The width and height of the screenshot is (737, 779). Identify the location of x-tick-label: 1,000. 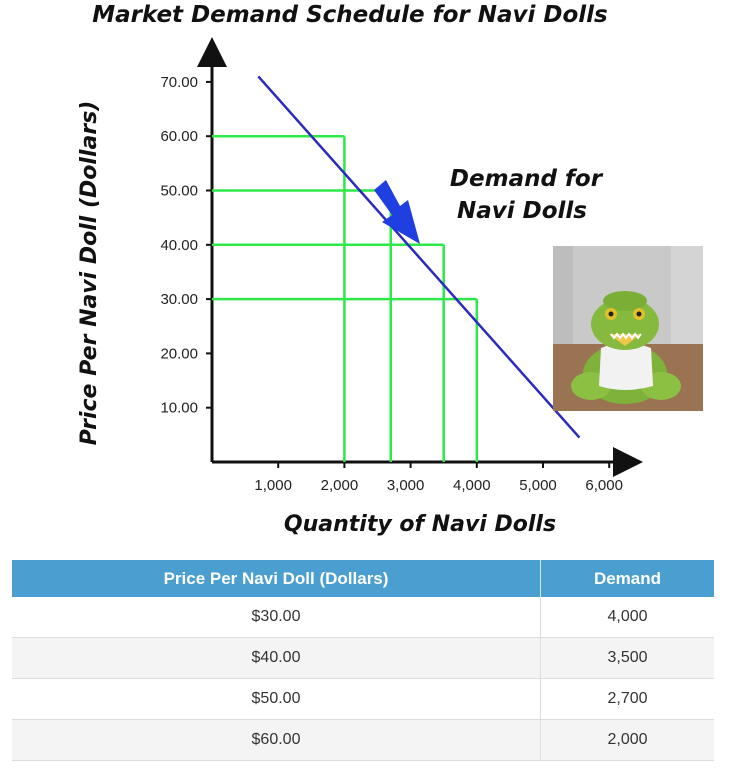
(273, 485).